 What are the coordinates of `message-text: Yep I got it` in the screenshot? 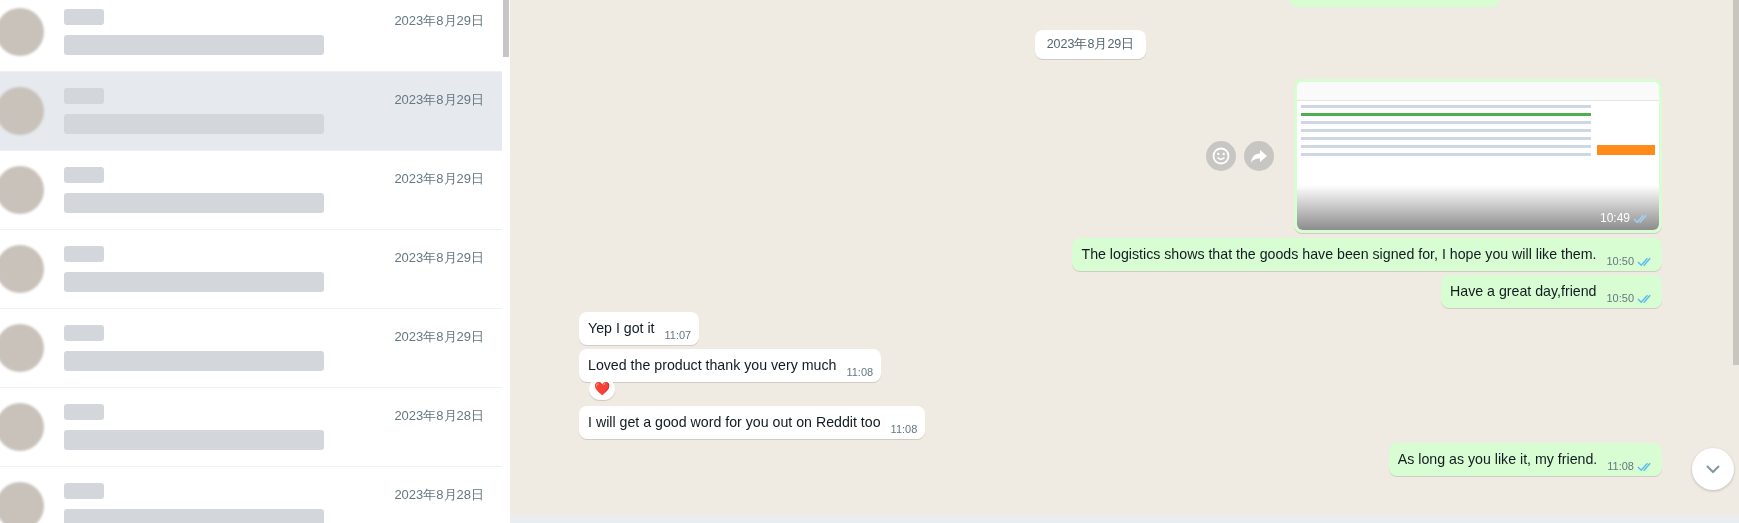 It's located at (621, 328).